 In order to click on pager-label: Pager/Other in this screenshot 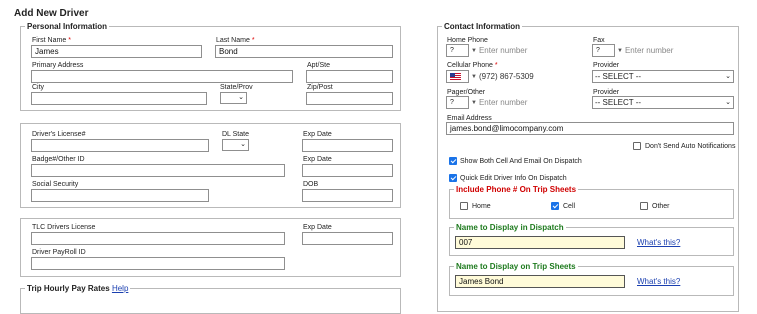, I will do `click(466, 92)`.